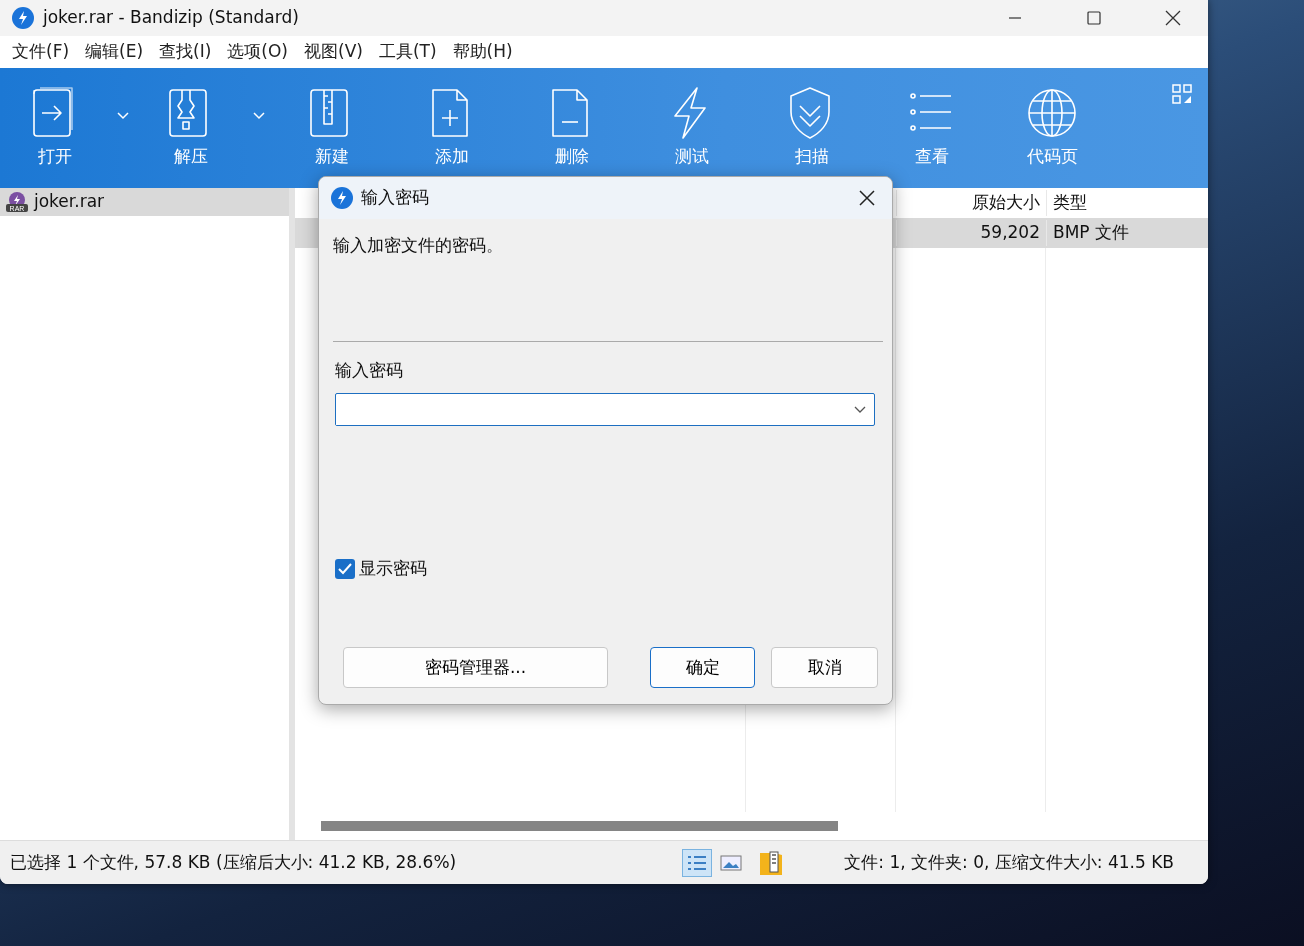  I want to click on menu-item: 工具(T), so click(407, 52).